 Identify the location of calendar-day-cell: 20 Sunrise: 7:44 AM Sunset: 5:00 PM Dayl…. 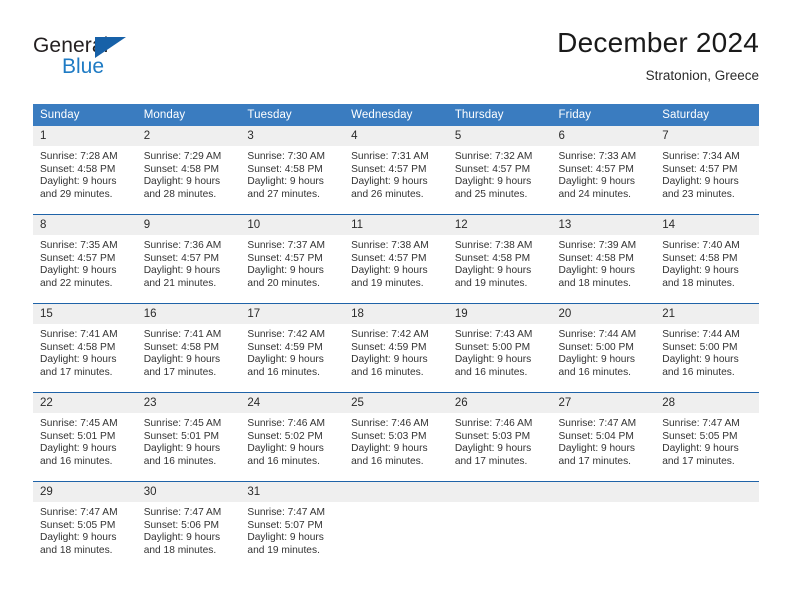
(603, 348).